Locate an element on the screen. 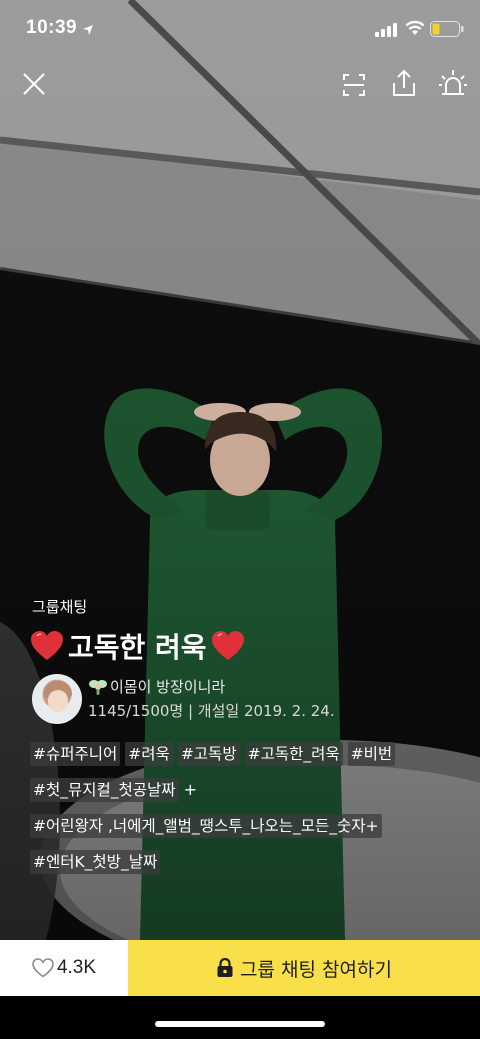 The image size is (480, 1039). hashtag: #슈퍼주니어 is located at coordinates (75, 754).